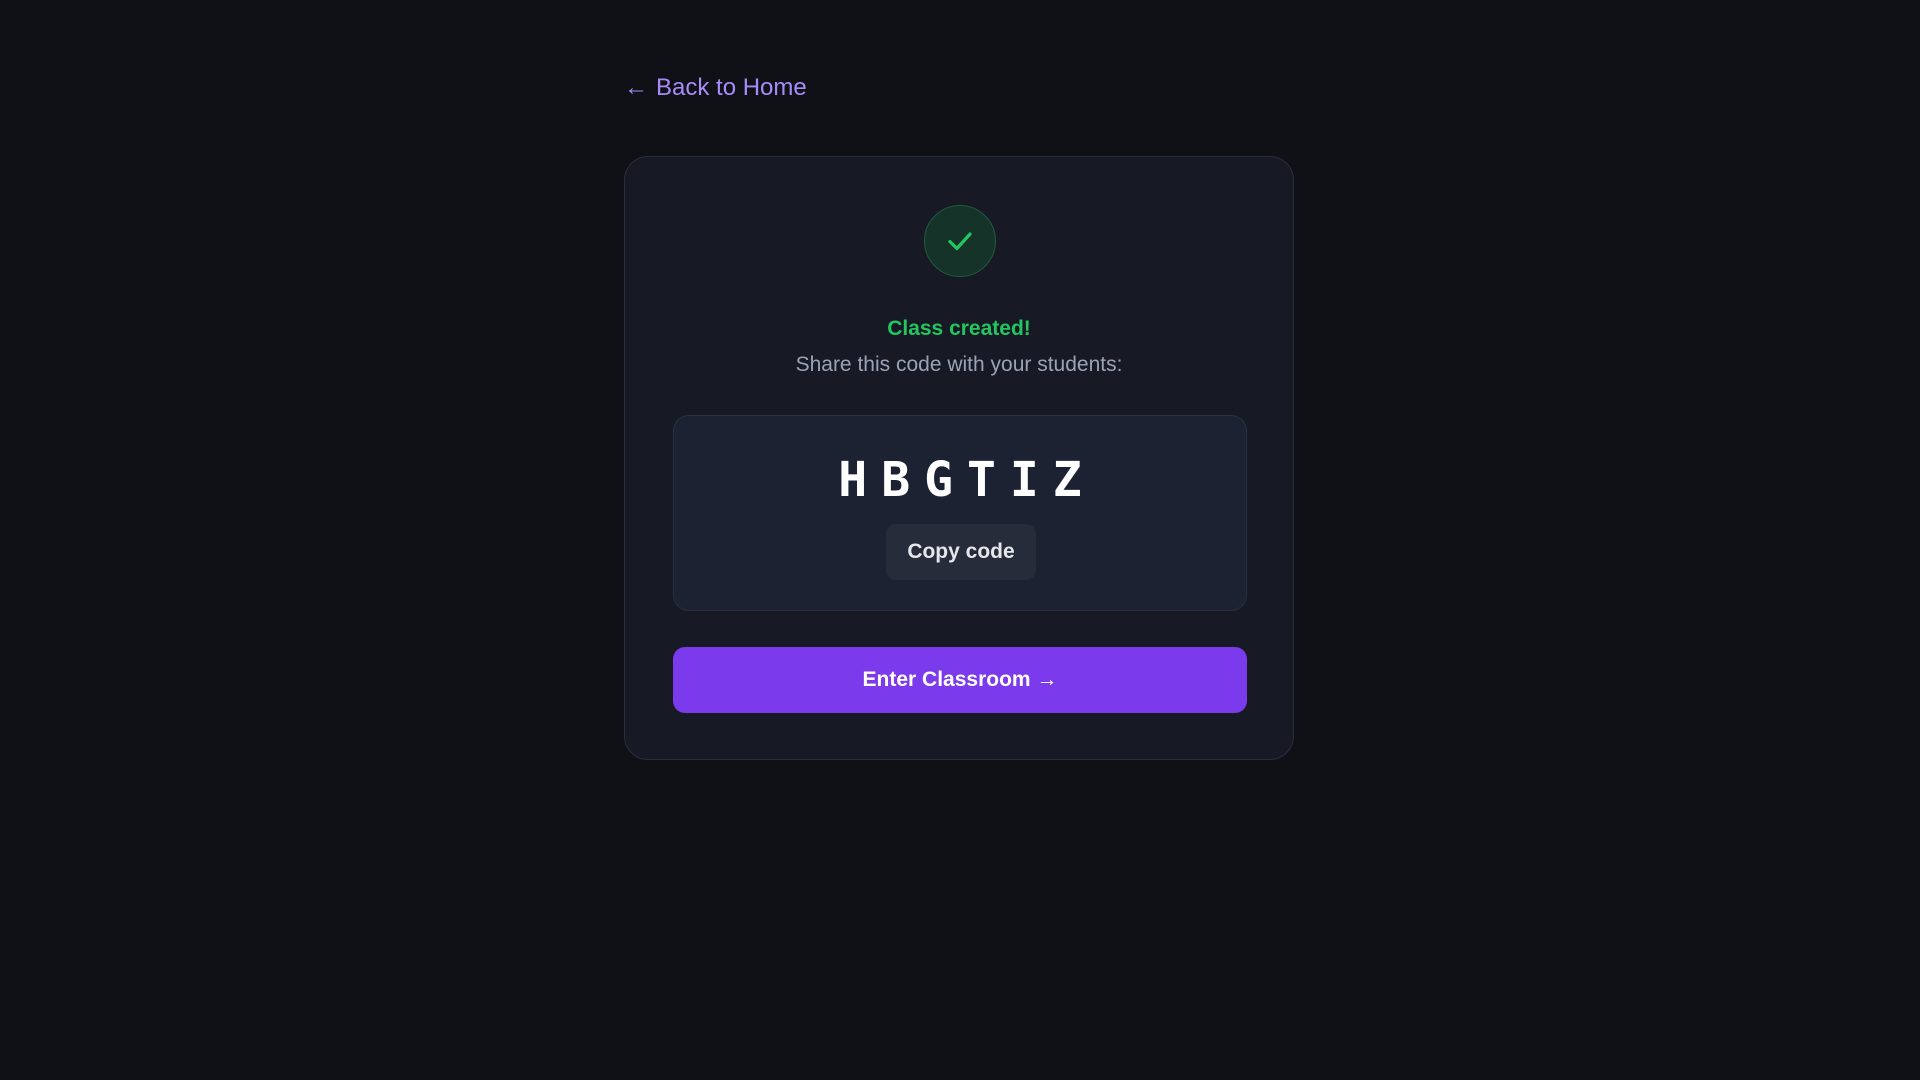 Image resolution: width=1920 pixels, height=1080 pixels. I want to click on success-badge, so click(960, 241).